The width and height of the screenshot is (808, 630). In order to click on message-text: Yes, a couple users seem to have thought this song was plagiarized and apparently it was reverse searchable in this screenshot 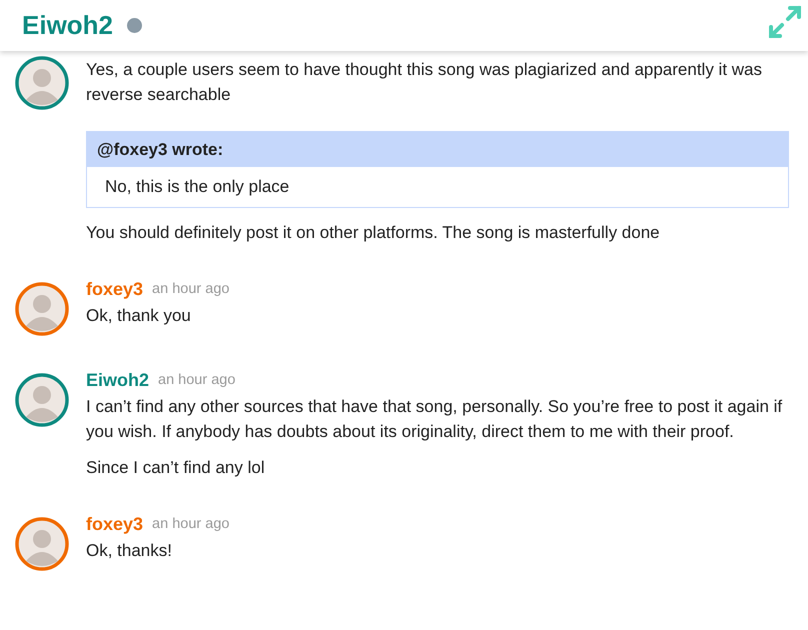, I will do `click(425, 82)`.